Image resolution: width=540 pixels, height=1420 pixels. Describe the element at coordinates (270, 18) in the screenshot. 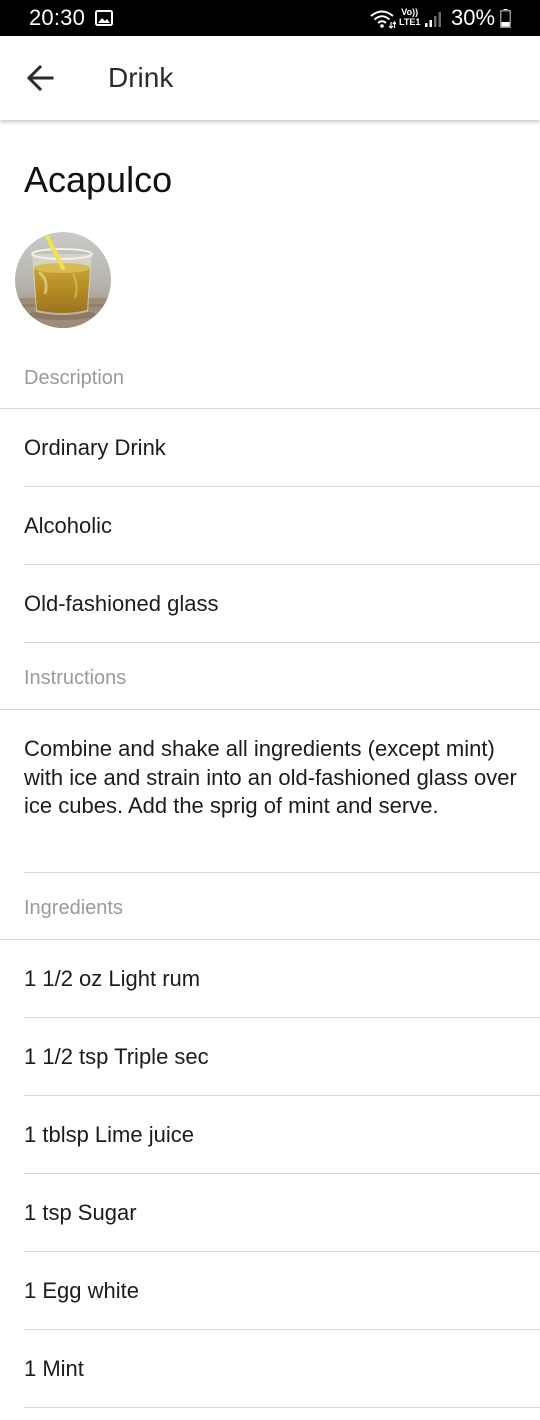

I see `status-bar: 20:30 Vo)) LTE1 30%` at that location.